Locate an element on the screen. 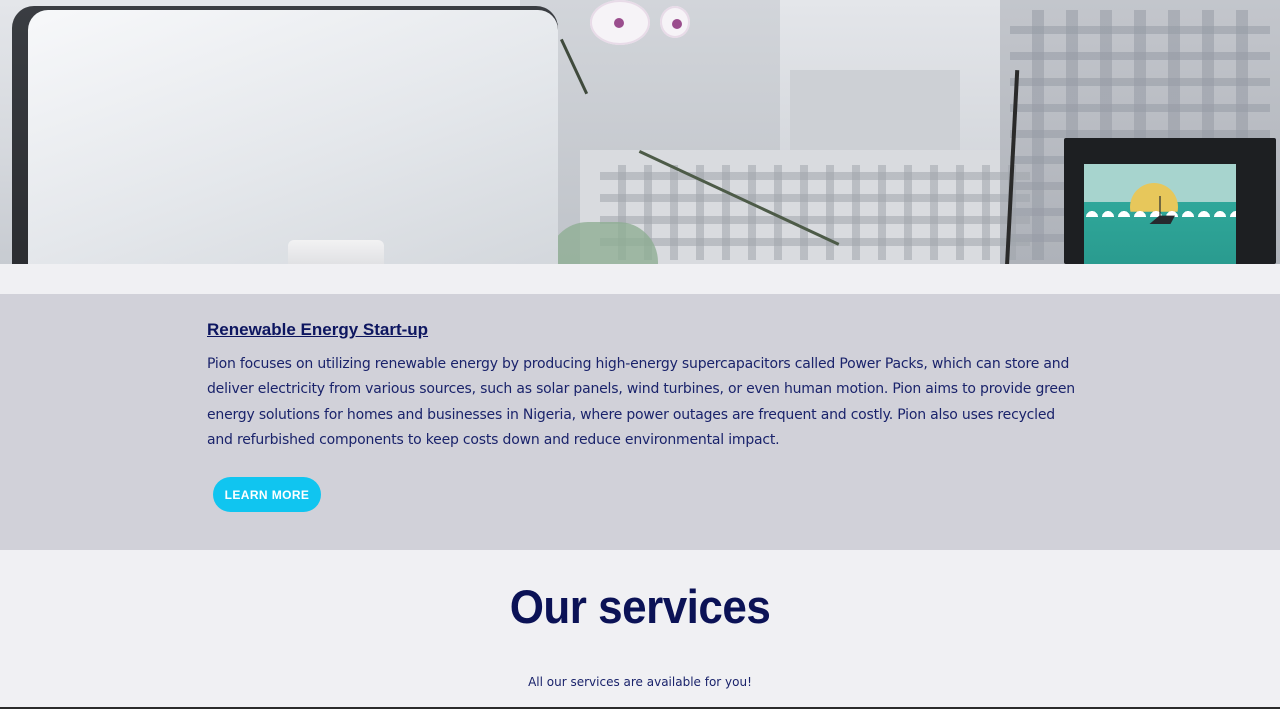 The height and width of the screenshot is (709, 1280). monitor-back is located at coordinates (293, 137).